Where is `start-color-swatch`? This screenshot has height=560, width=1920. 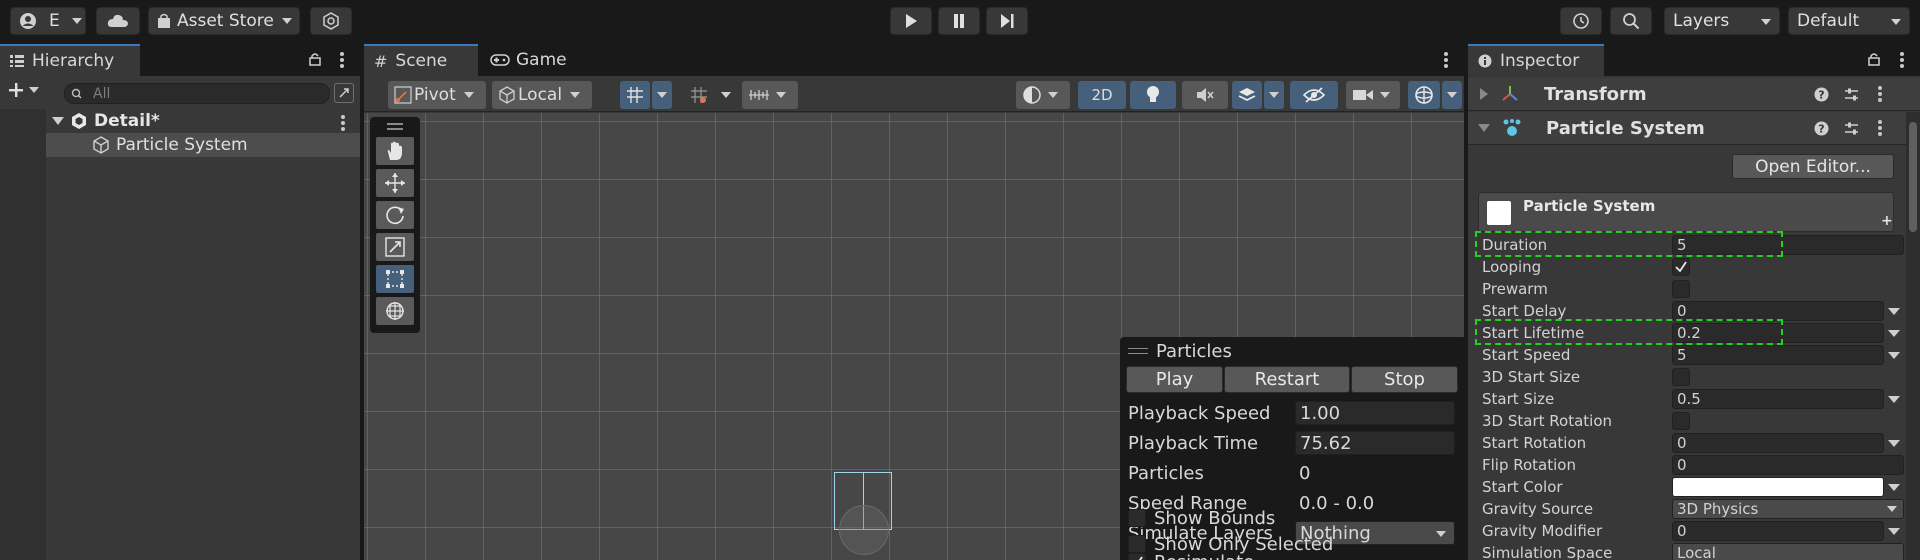
start-color-swatch is located at coordinates (1778, 487).